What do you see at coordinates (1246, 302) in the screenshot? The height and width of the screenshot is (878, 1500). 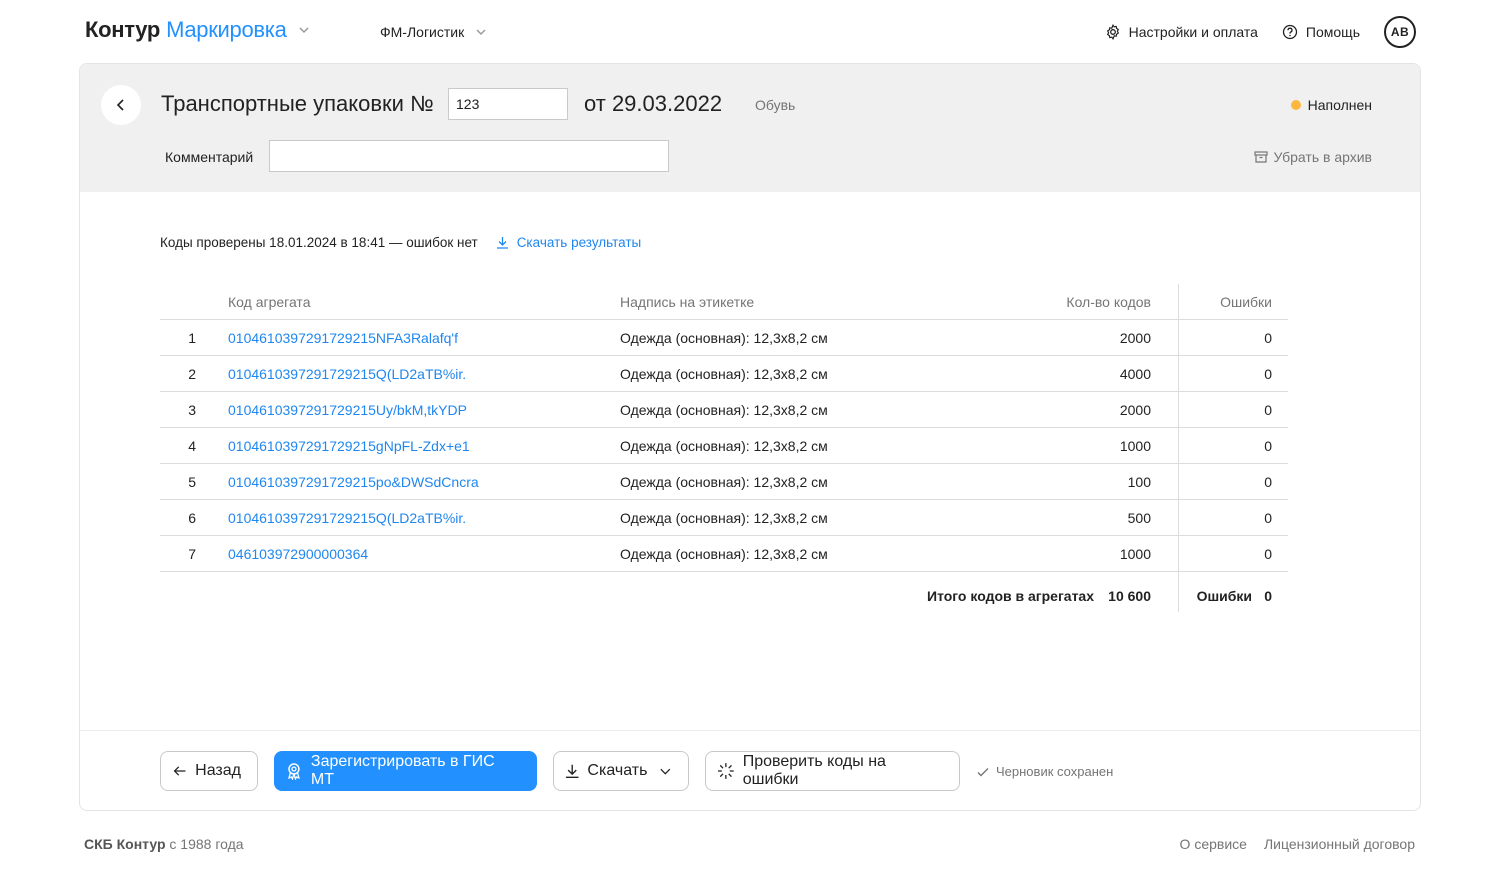 I see `column-header-errors: Ошибки` at bounding box center [1246, 302].